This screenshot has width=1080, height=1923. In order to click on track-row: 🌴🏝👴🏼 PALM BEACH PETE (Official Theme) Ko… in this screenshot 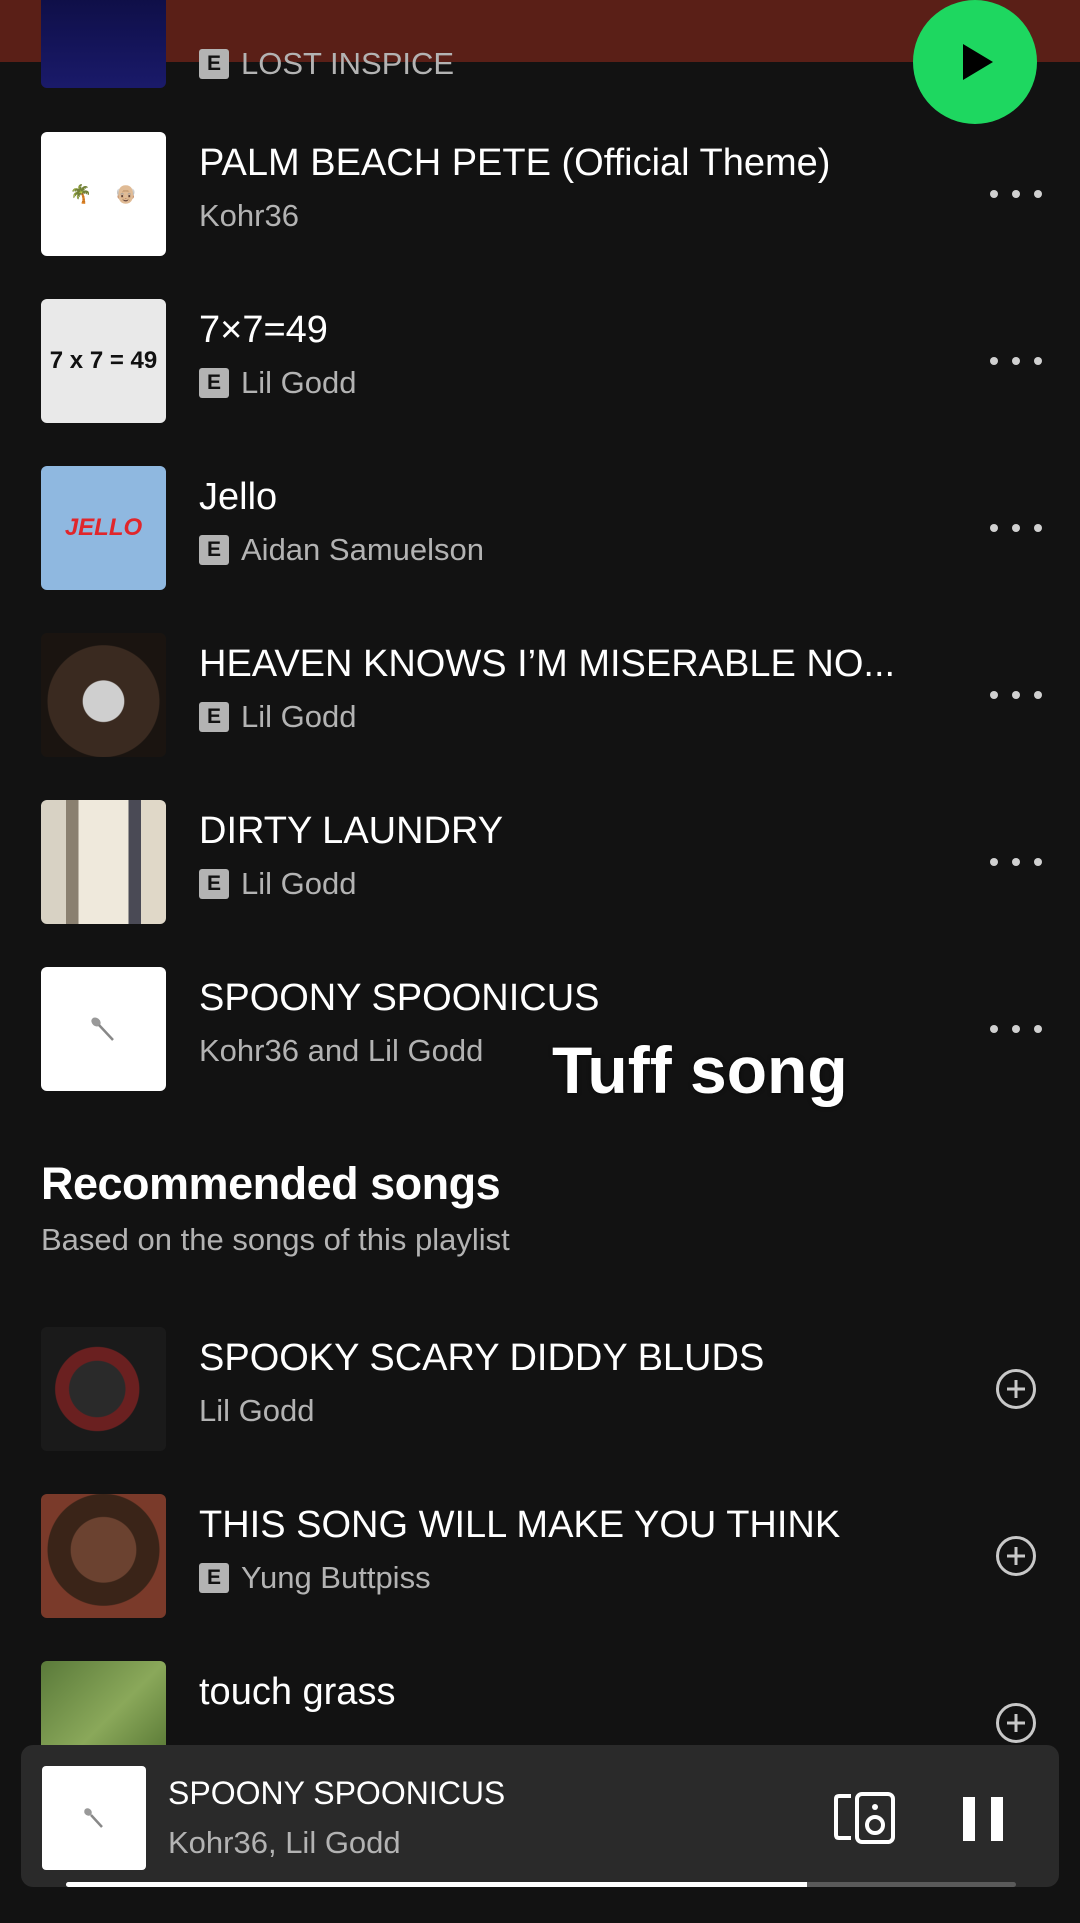, I will do `click(540, 194)`.